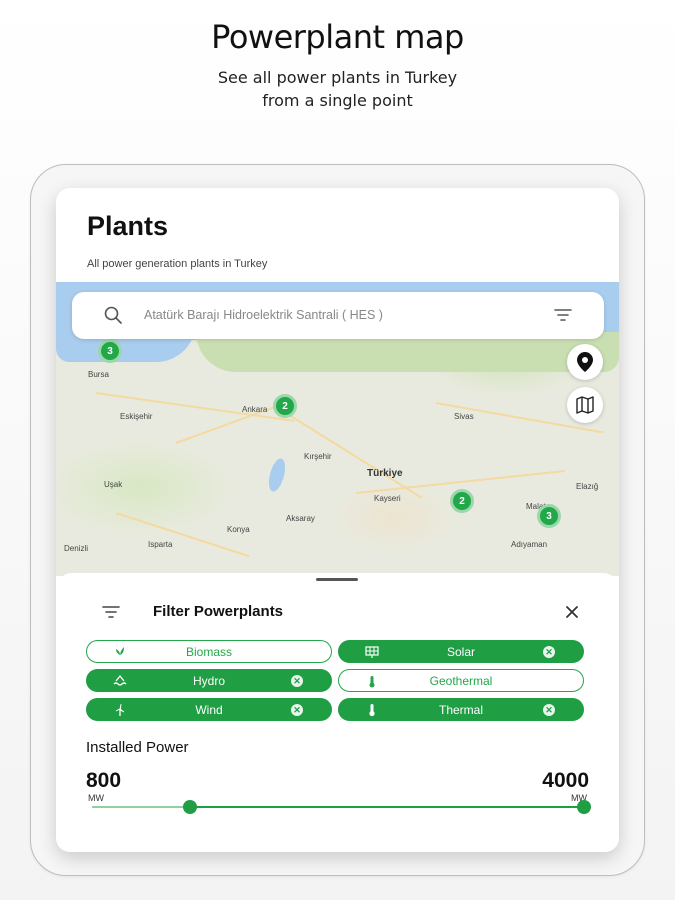 The width and height of the screenshot is (675, 900). I want to click on chip-solar: Solar ✕, so click(461, 651).